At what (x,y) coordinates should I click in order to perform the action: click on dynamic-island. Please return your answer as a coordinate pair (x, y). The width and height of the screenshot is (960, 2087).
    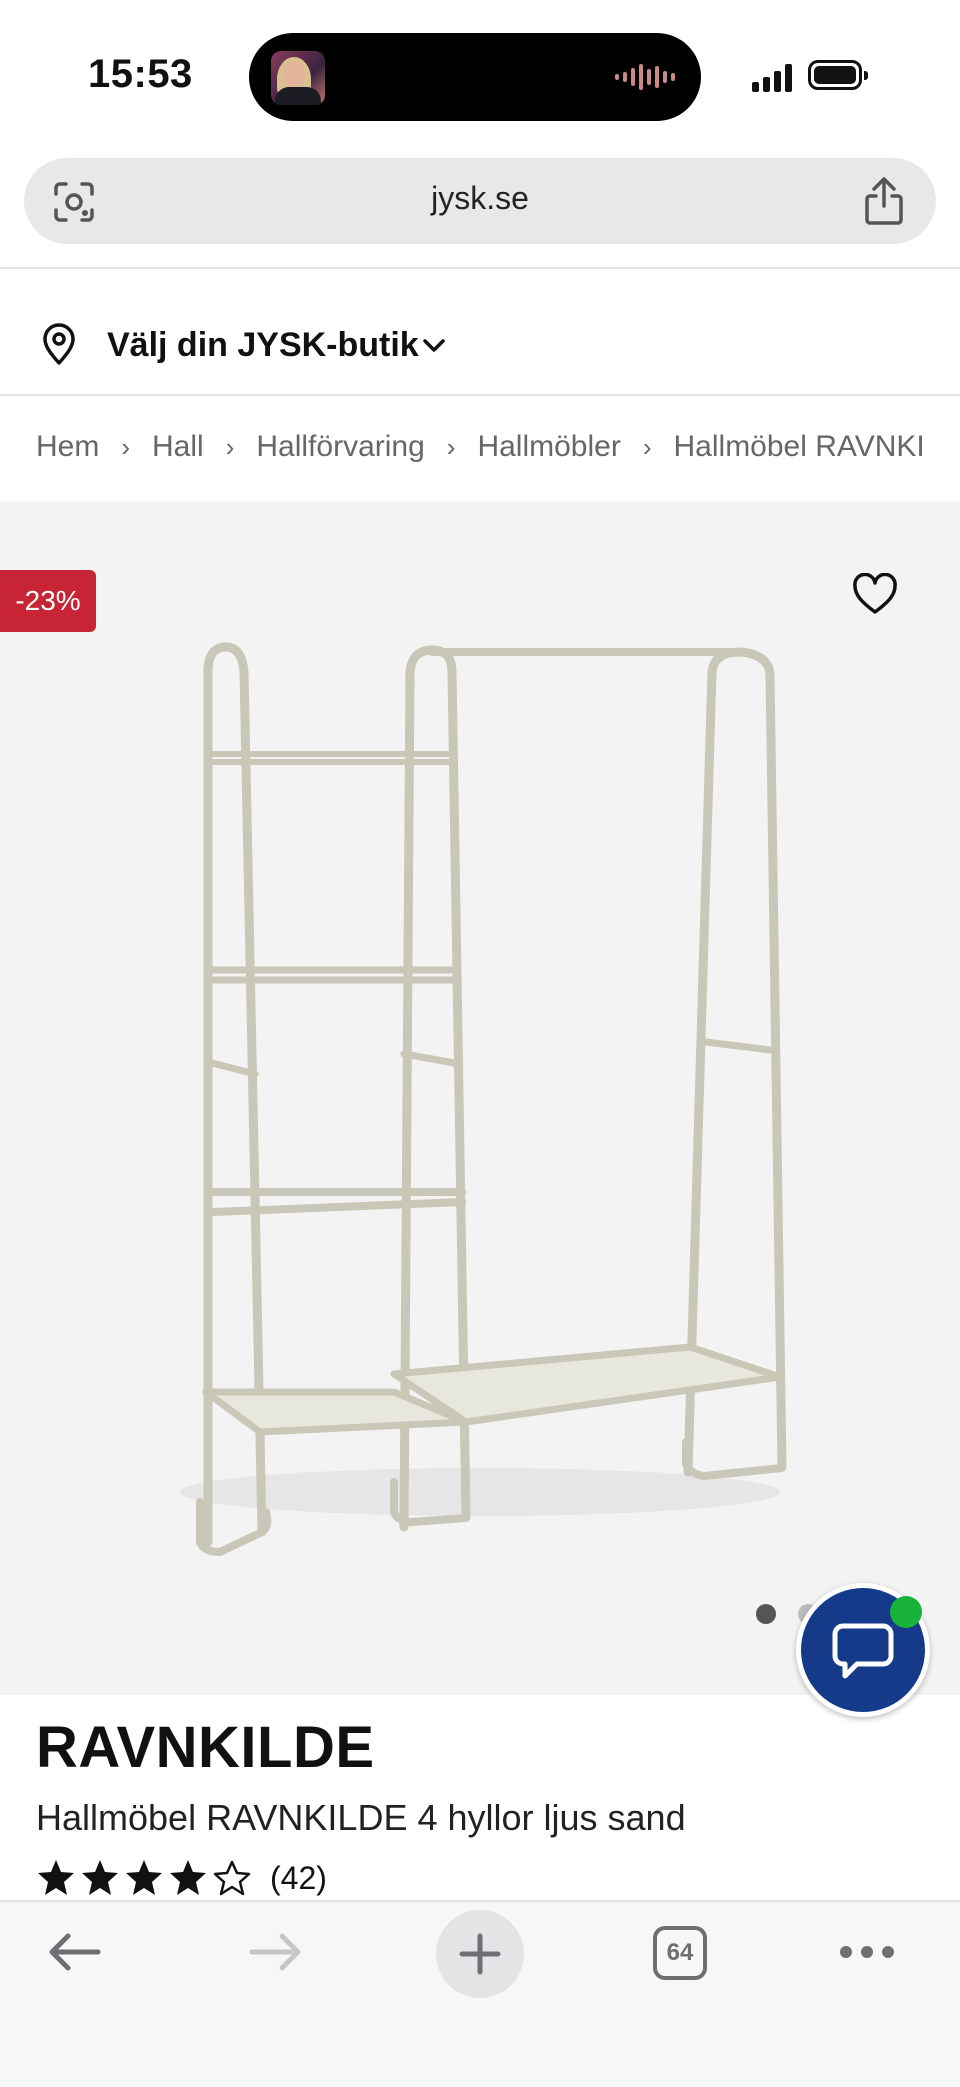
    Looking at the image, I should click on (475, 77).